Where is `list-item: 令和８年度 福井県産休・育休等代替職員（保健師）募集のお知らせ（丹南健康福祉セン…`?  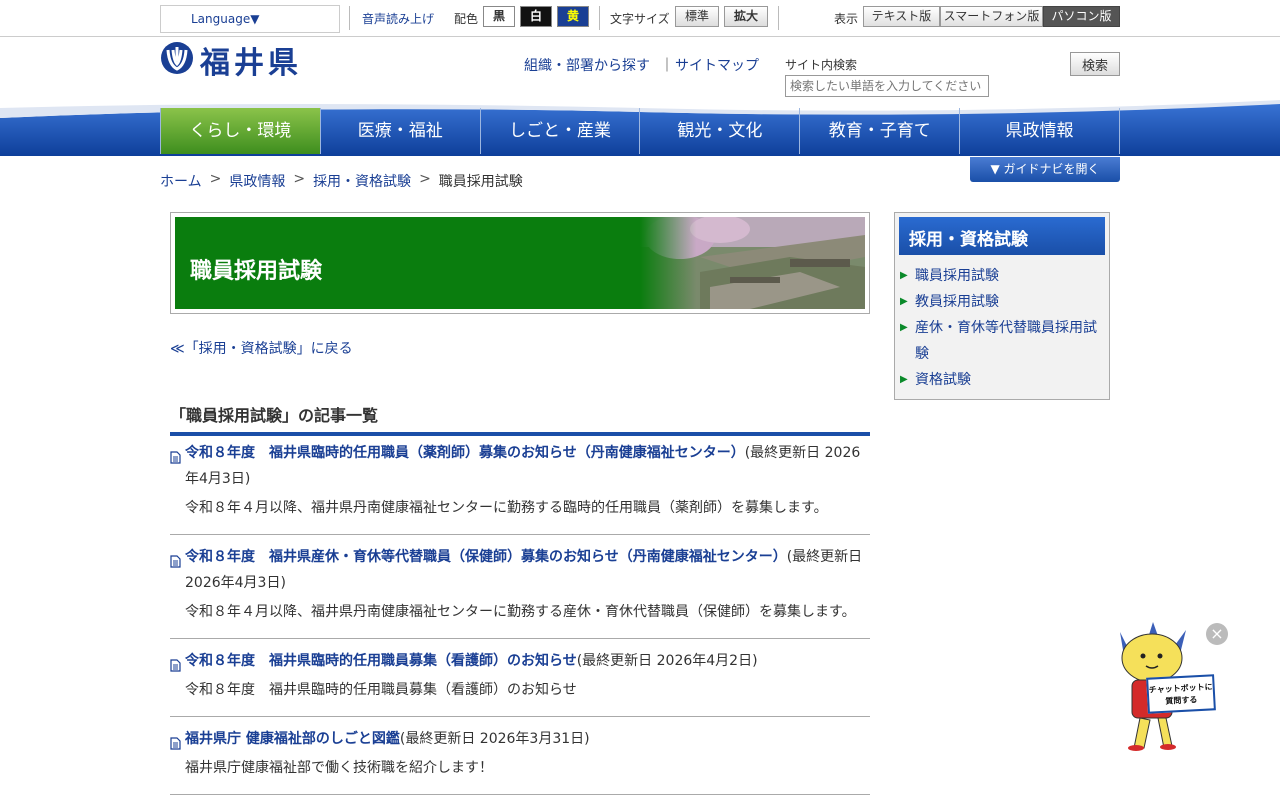
list-item: 令和８年度 福井県産休・育休等代替職員（保健師）募集のお知らせ（丹南健康福祉セン… is located at coordinates (520, 591).